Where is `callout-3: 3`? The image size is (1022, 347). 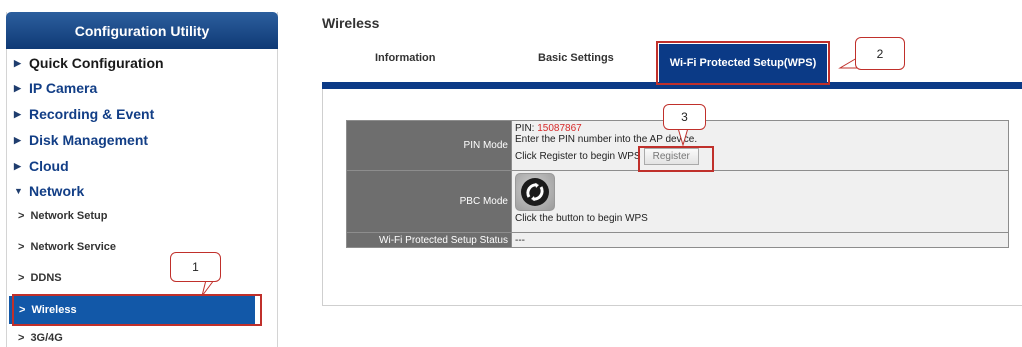 callout-3: 3 is located at coordinates (684, 117).